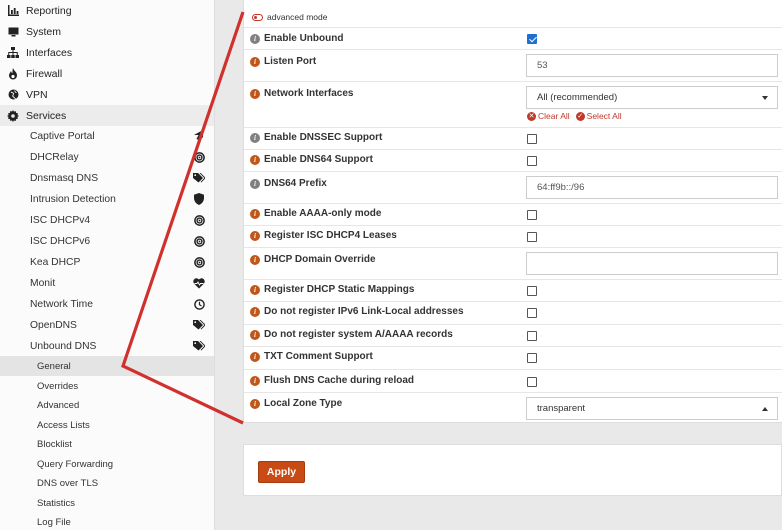 Image resolution: width=782 pixels, height=530 pixels. I want to click on label-network-interfaces: i Network Interfaces, so click(301, 93).